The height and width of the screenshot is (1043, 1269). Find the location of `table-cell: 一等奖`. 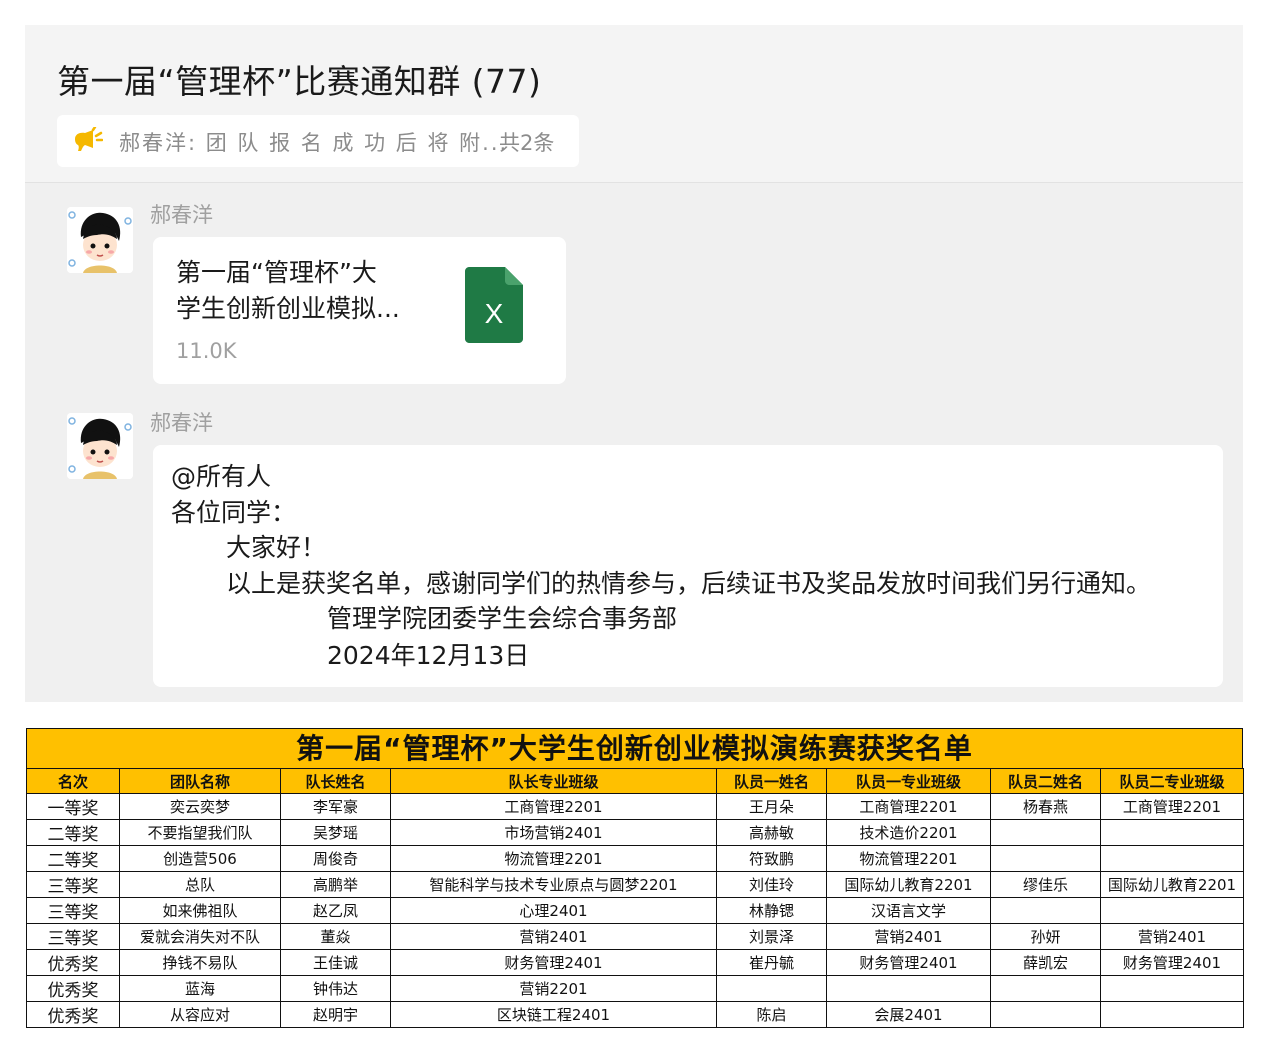

table-cell: 一等奖 is located at coordinates (73, 806).